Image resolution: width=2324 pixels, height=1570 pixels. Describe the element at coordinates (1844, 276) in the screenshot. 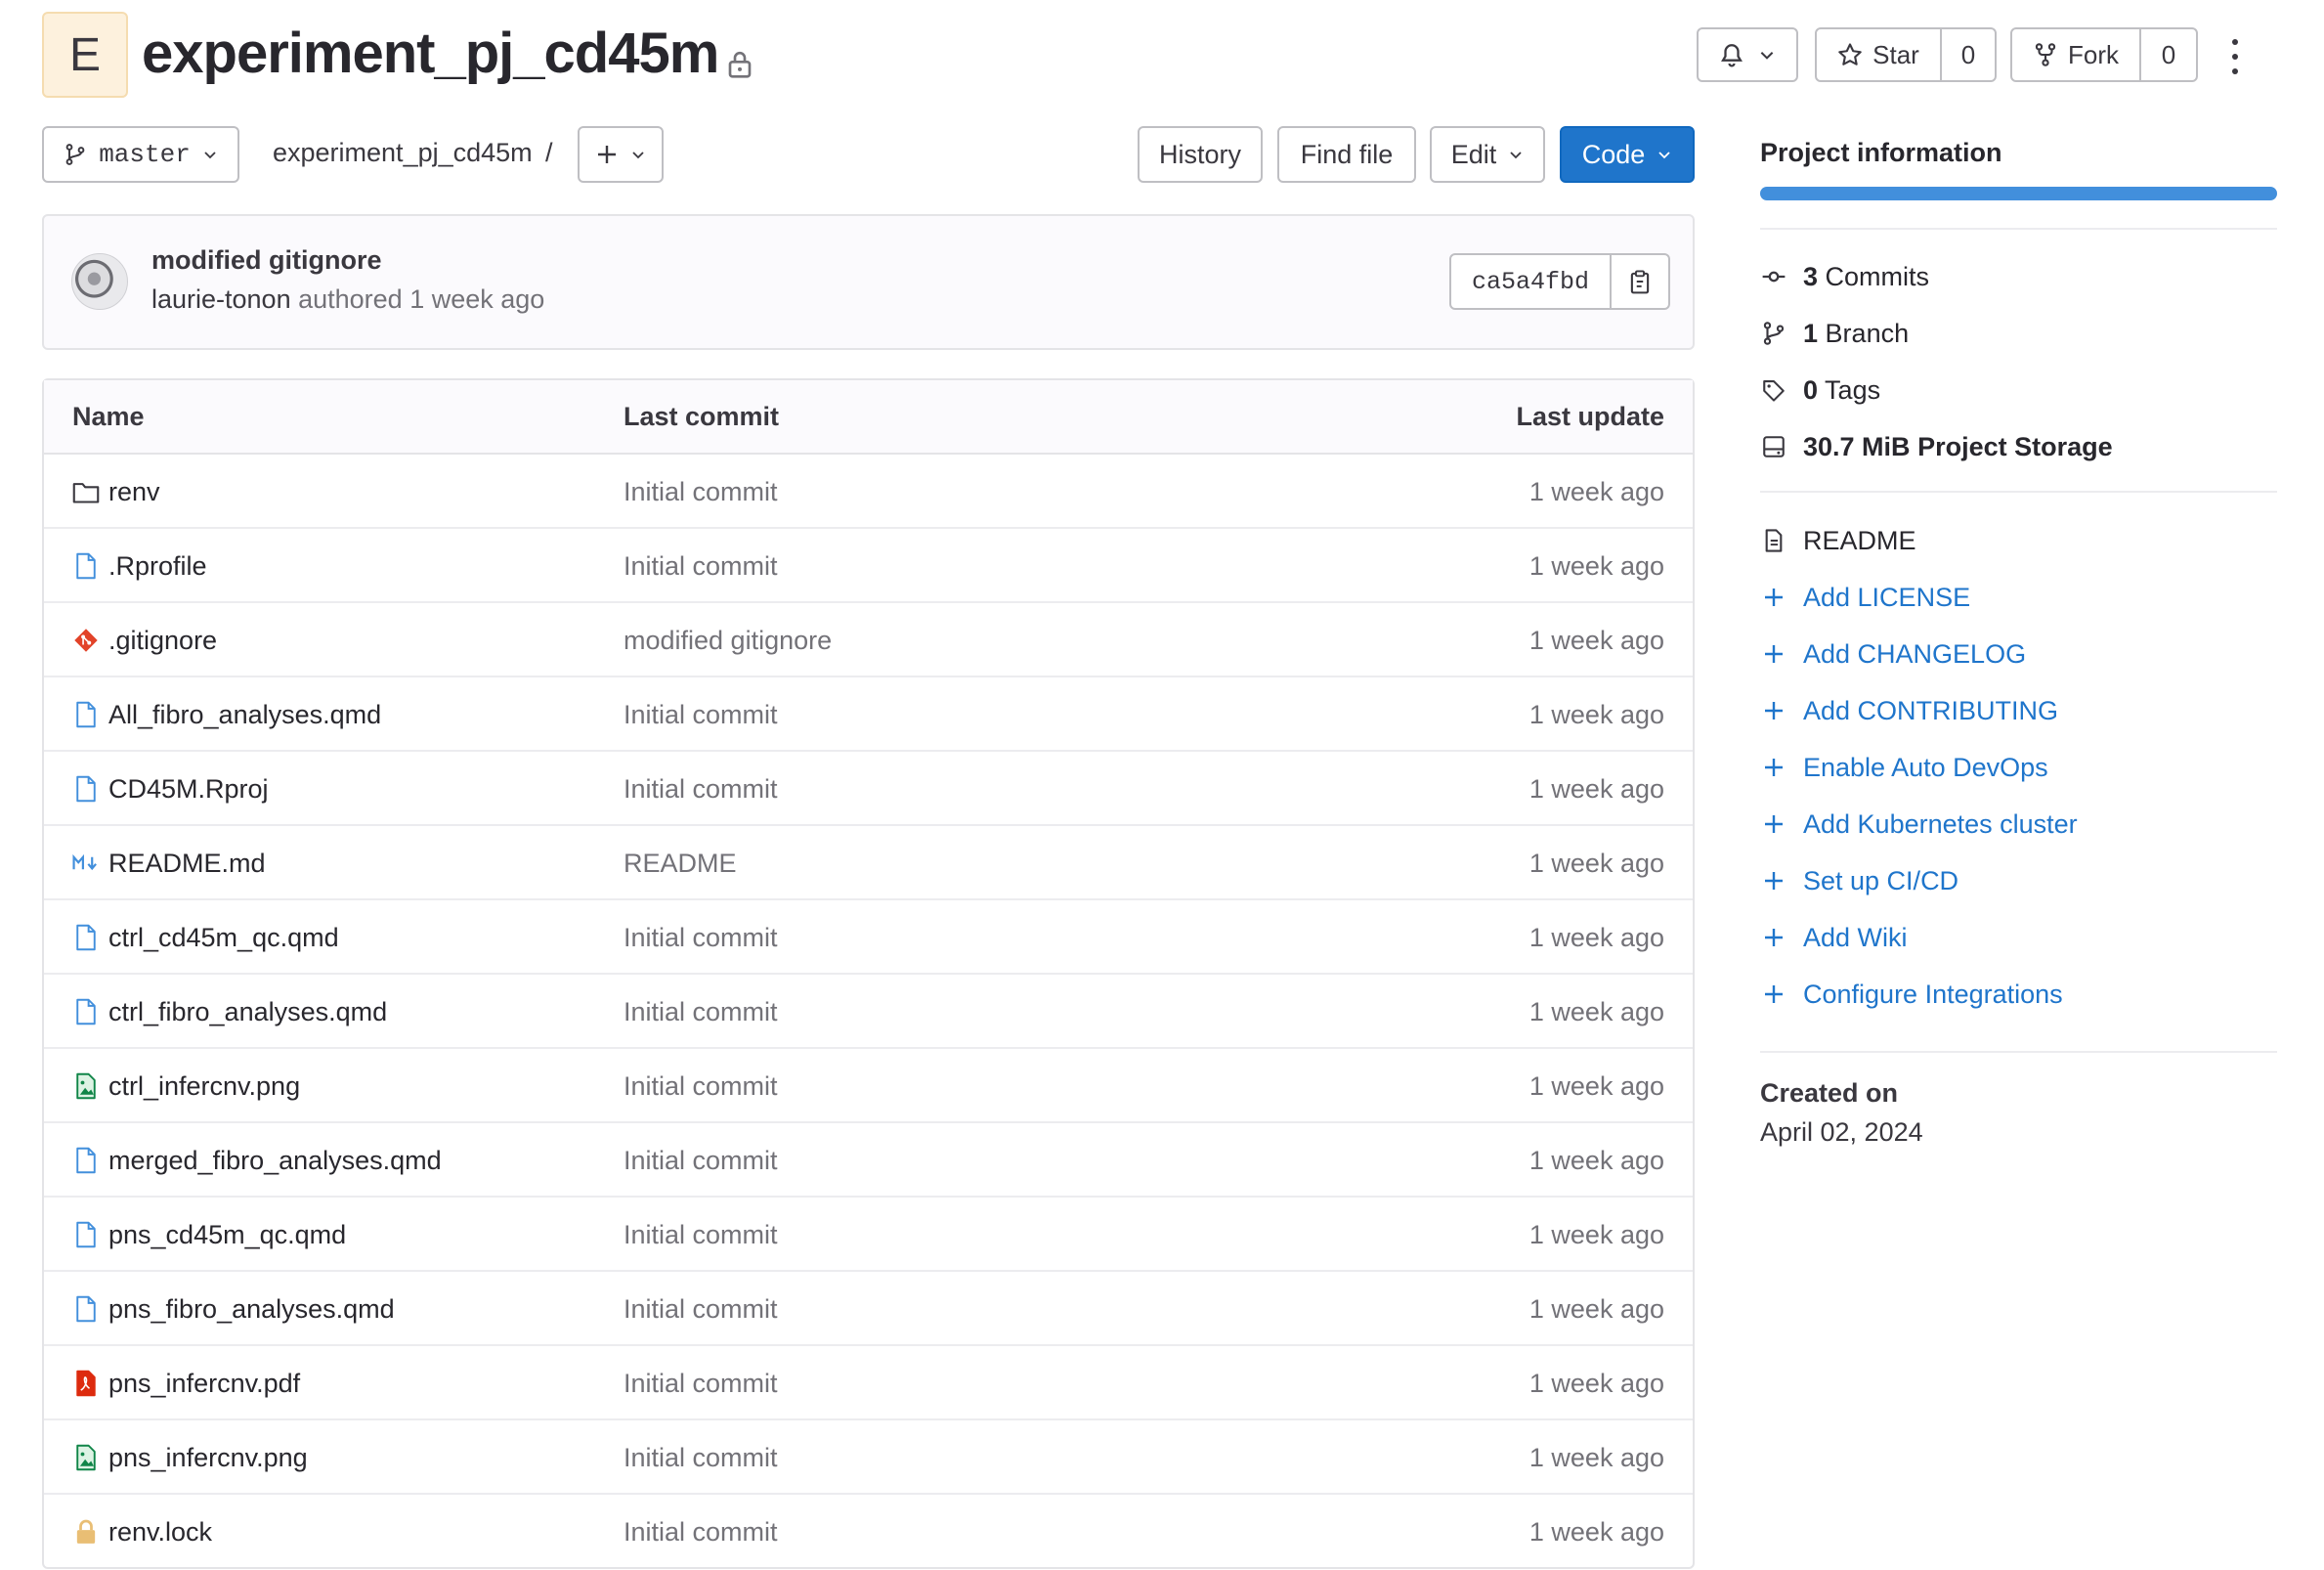

I see `commits-stat: 3 Commits` at that location.